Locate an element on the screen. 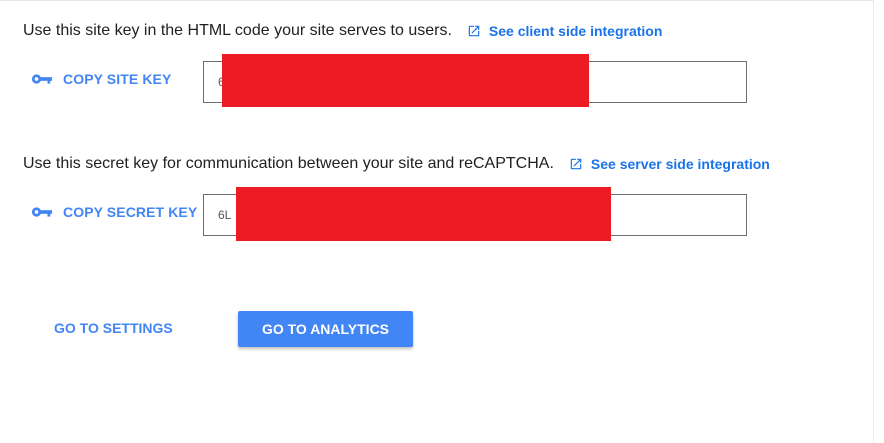  copy-site-key-button: COPY SITE KEY is located at coordinates (101, 79).